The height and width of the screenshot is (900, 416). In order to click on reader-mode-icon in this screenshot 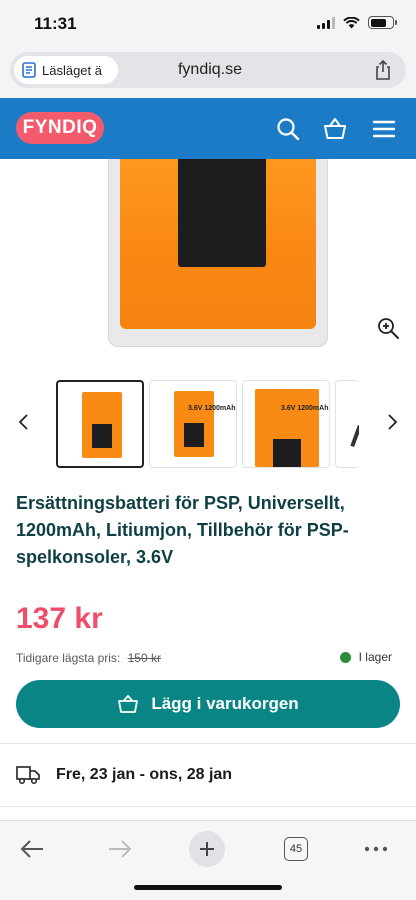, I will do `click(29, 70)`.